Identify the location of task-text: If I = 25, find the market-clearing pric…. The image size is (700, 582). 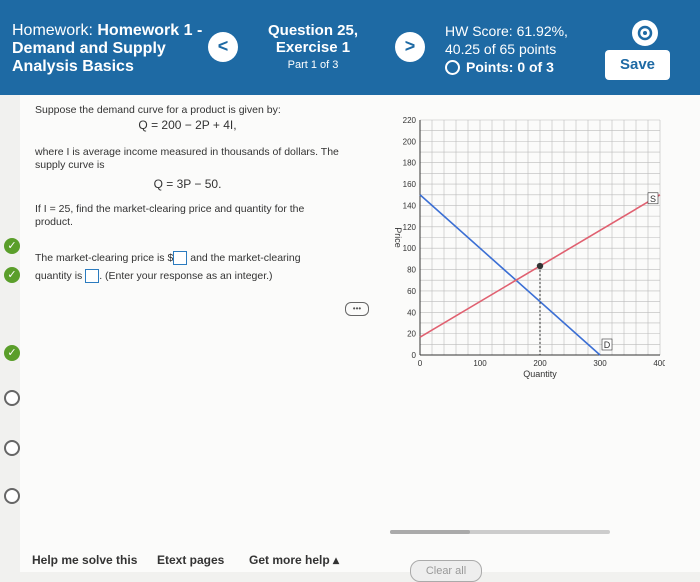
(170, 215).